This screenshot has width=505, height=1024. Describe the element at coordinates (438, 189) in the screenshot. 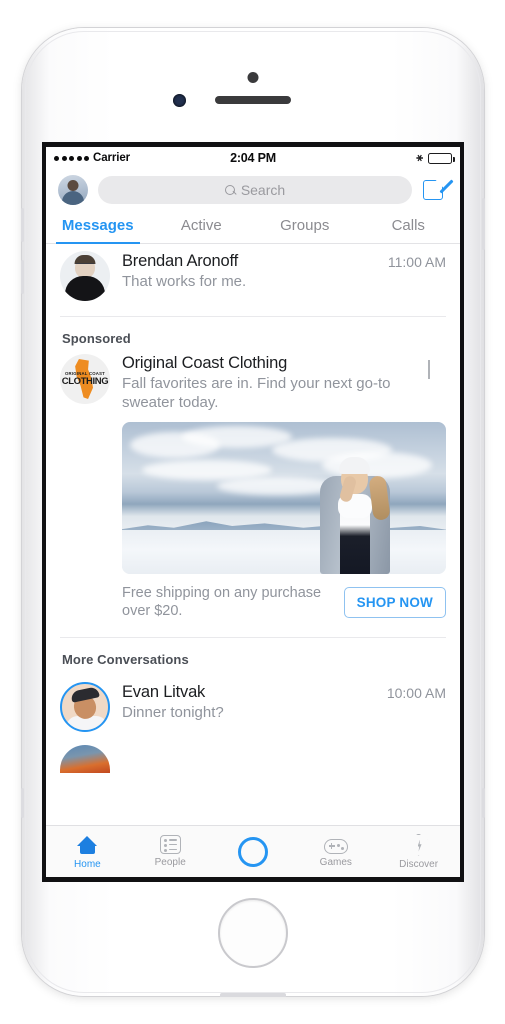

I see `compose-icon` at that location.